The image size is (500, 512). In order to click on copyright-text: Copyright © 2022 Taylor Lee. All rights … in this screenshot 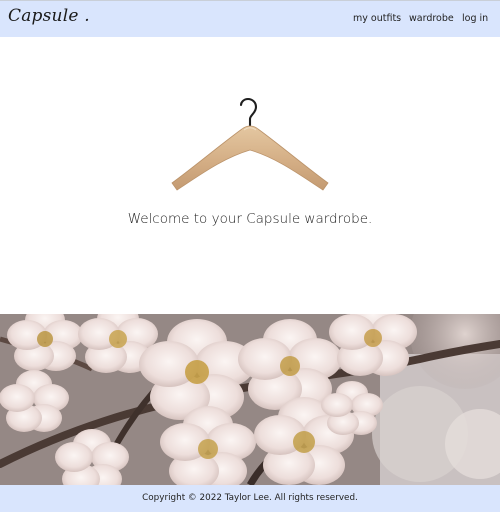, I will do `click(250, 498)`.